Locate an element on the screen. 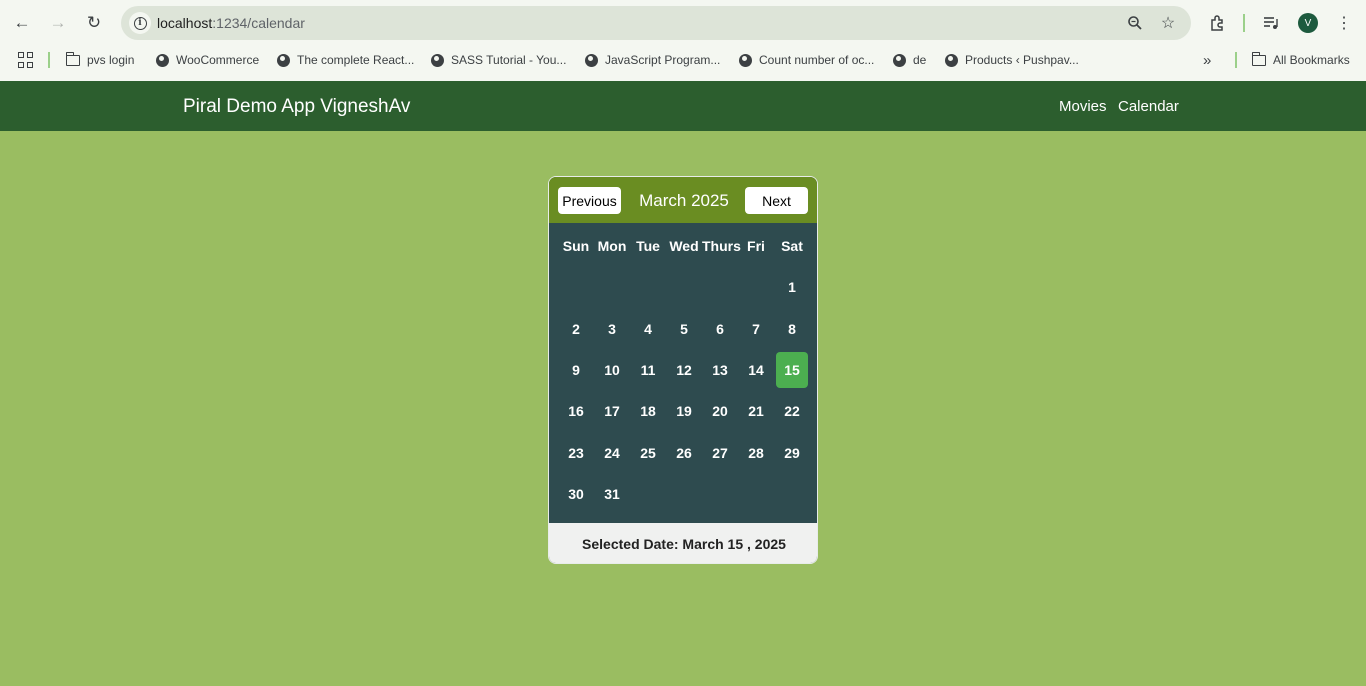  bookmark-pvs-login: pvs login is located at coordinates (100, 60).